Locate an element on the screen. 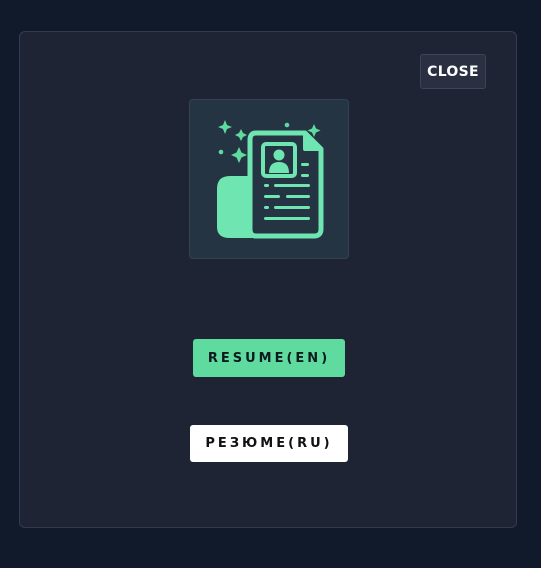 The image size is (541, 568). resume-document-icon is located at coordinates (270, 179).